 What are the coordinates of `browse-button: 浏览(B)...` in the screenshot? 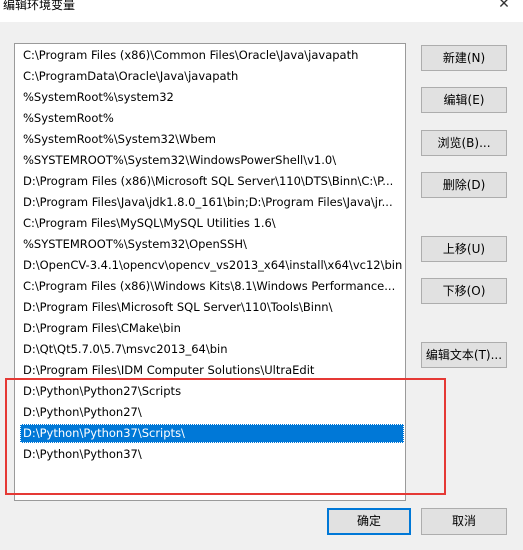 It's located at (464, 143).